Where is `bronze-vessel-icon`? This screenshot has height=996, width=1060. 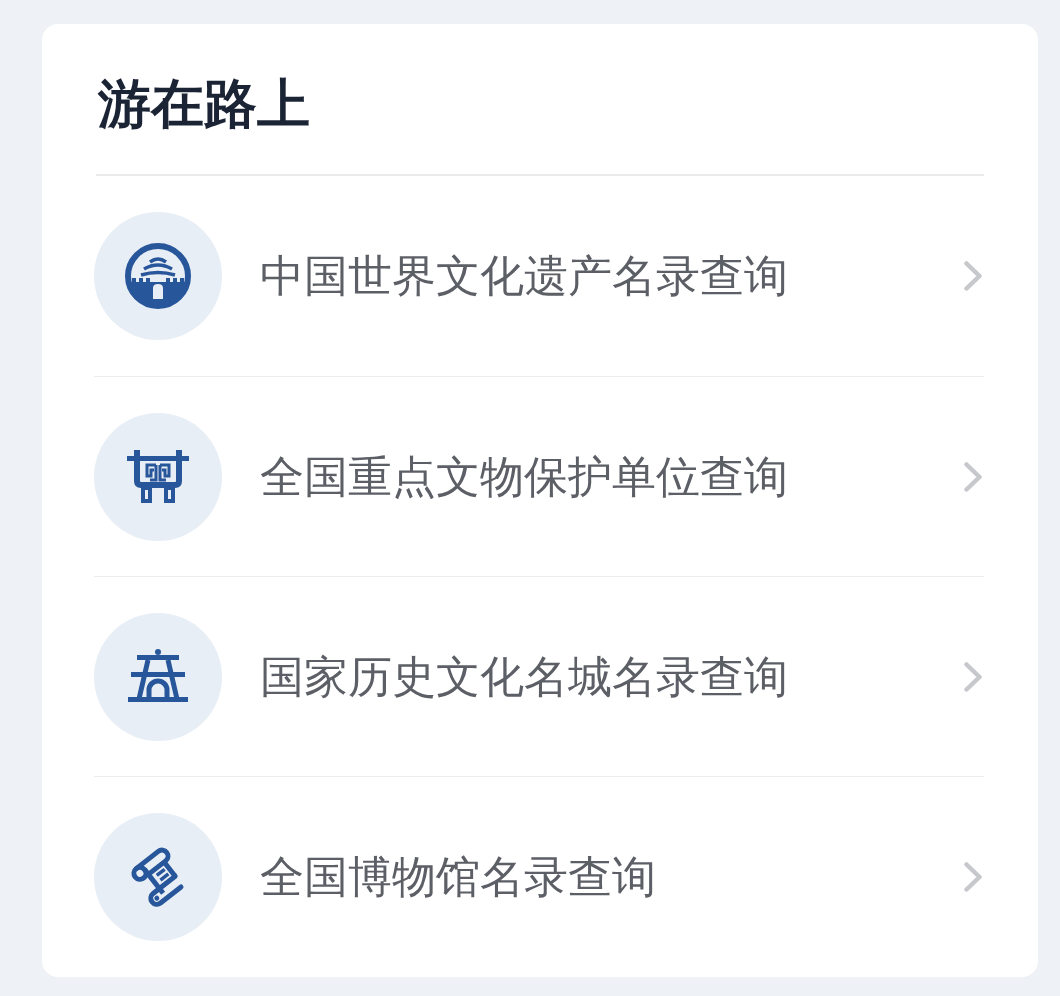
bronze-vessel-icon is located at coordinates (158, 476).